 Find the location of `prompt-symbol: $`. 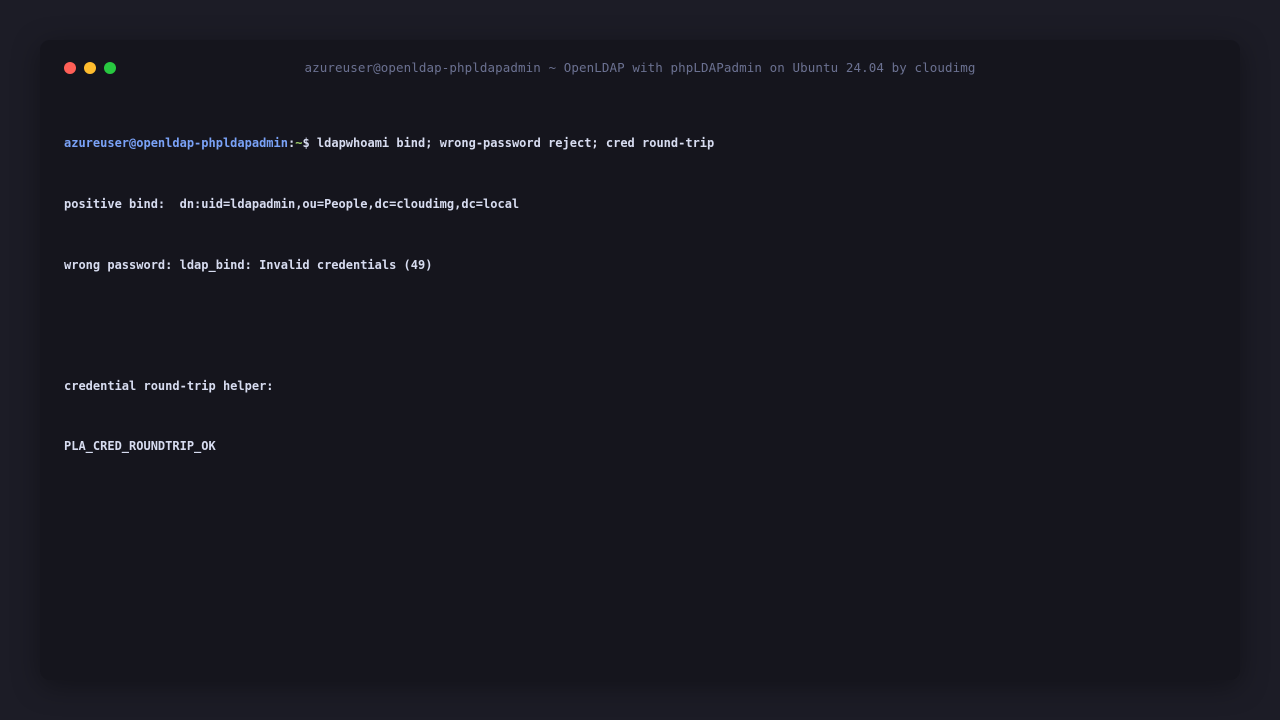

prompt-symbol: $ is located at coordinates (309, 143).